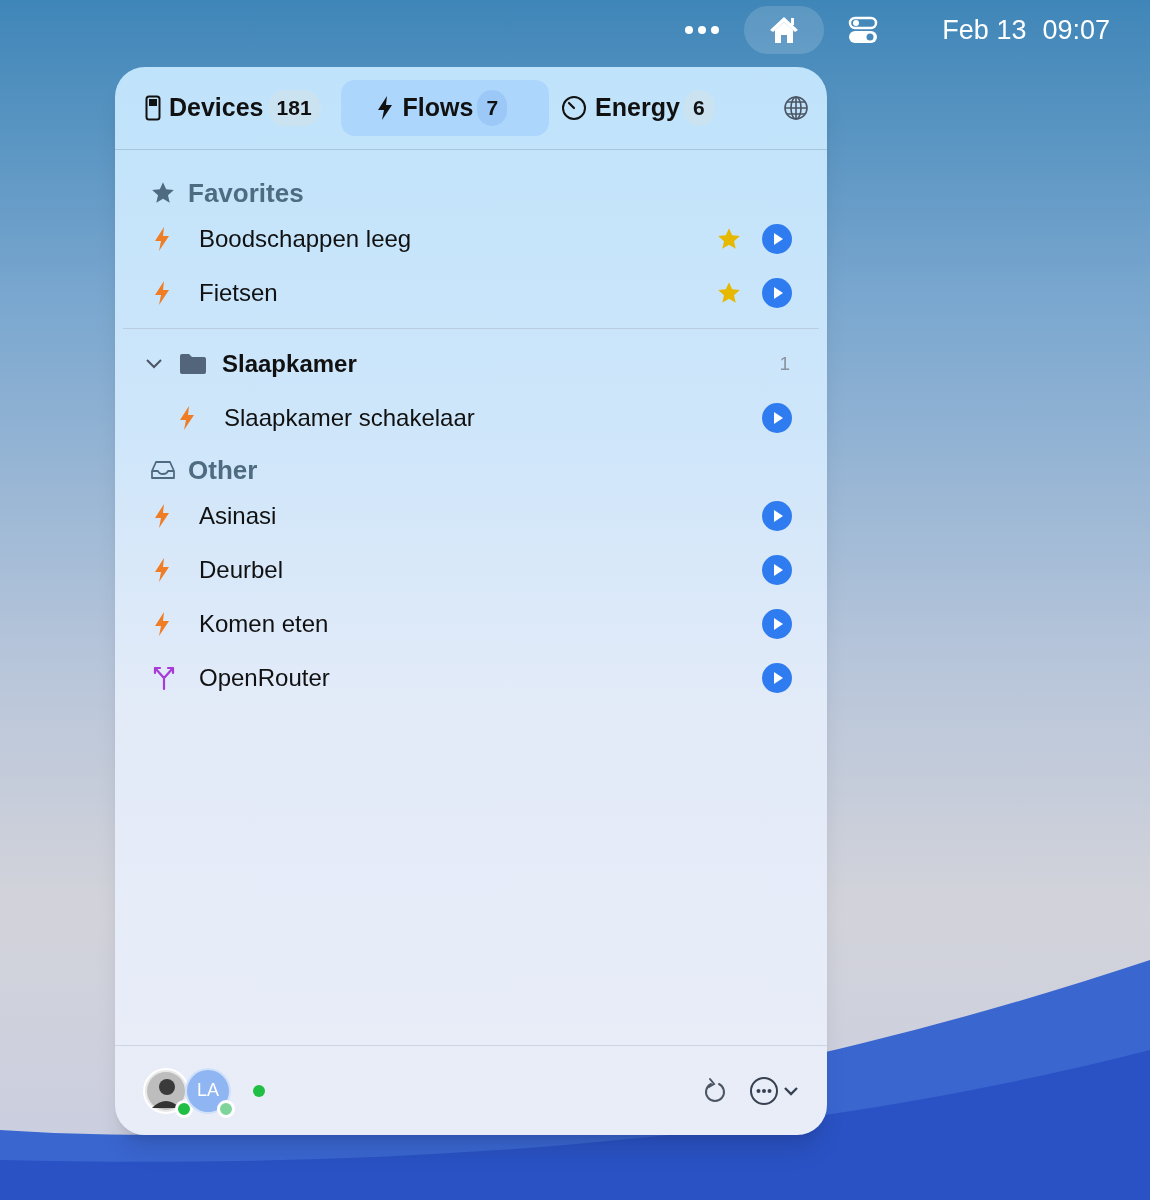 The height and width of the screenshot is (1200, 1150). I want to click on flow-row: Fietsen, so click(471, 293).